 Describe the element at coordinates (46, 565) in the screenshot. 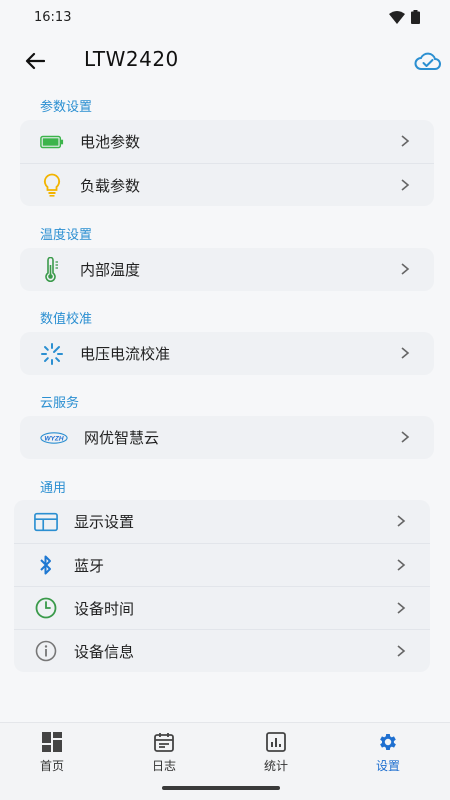

I see `bluetooth-icon` at that location.